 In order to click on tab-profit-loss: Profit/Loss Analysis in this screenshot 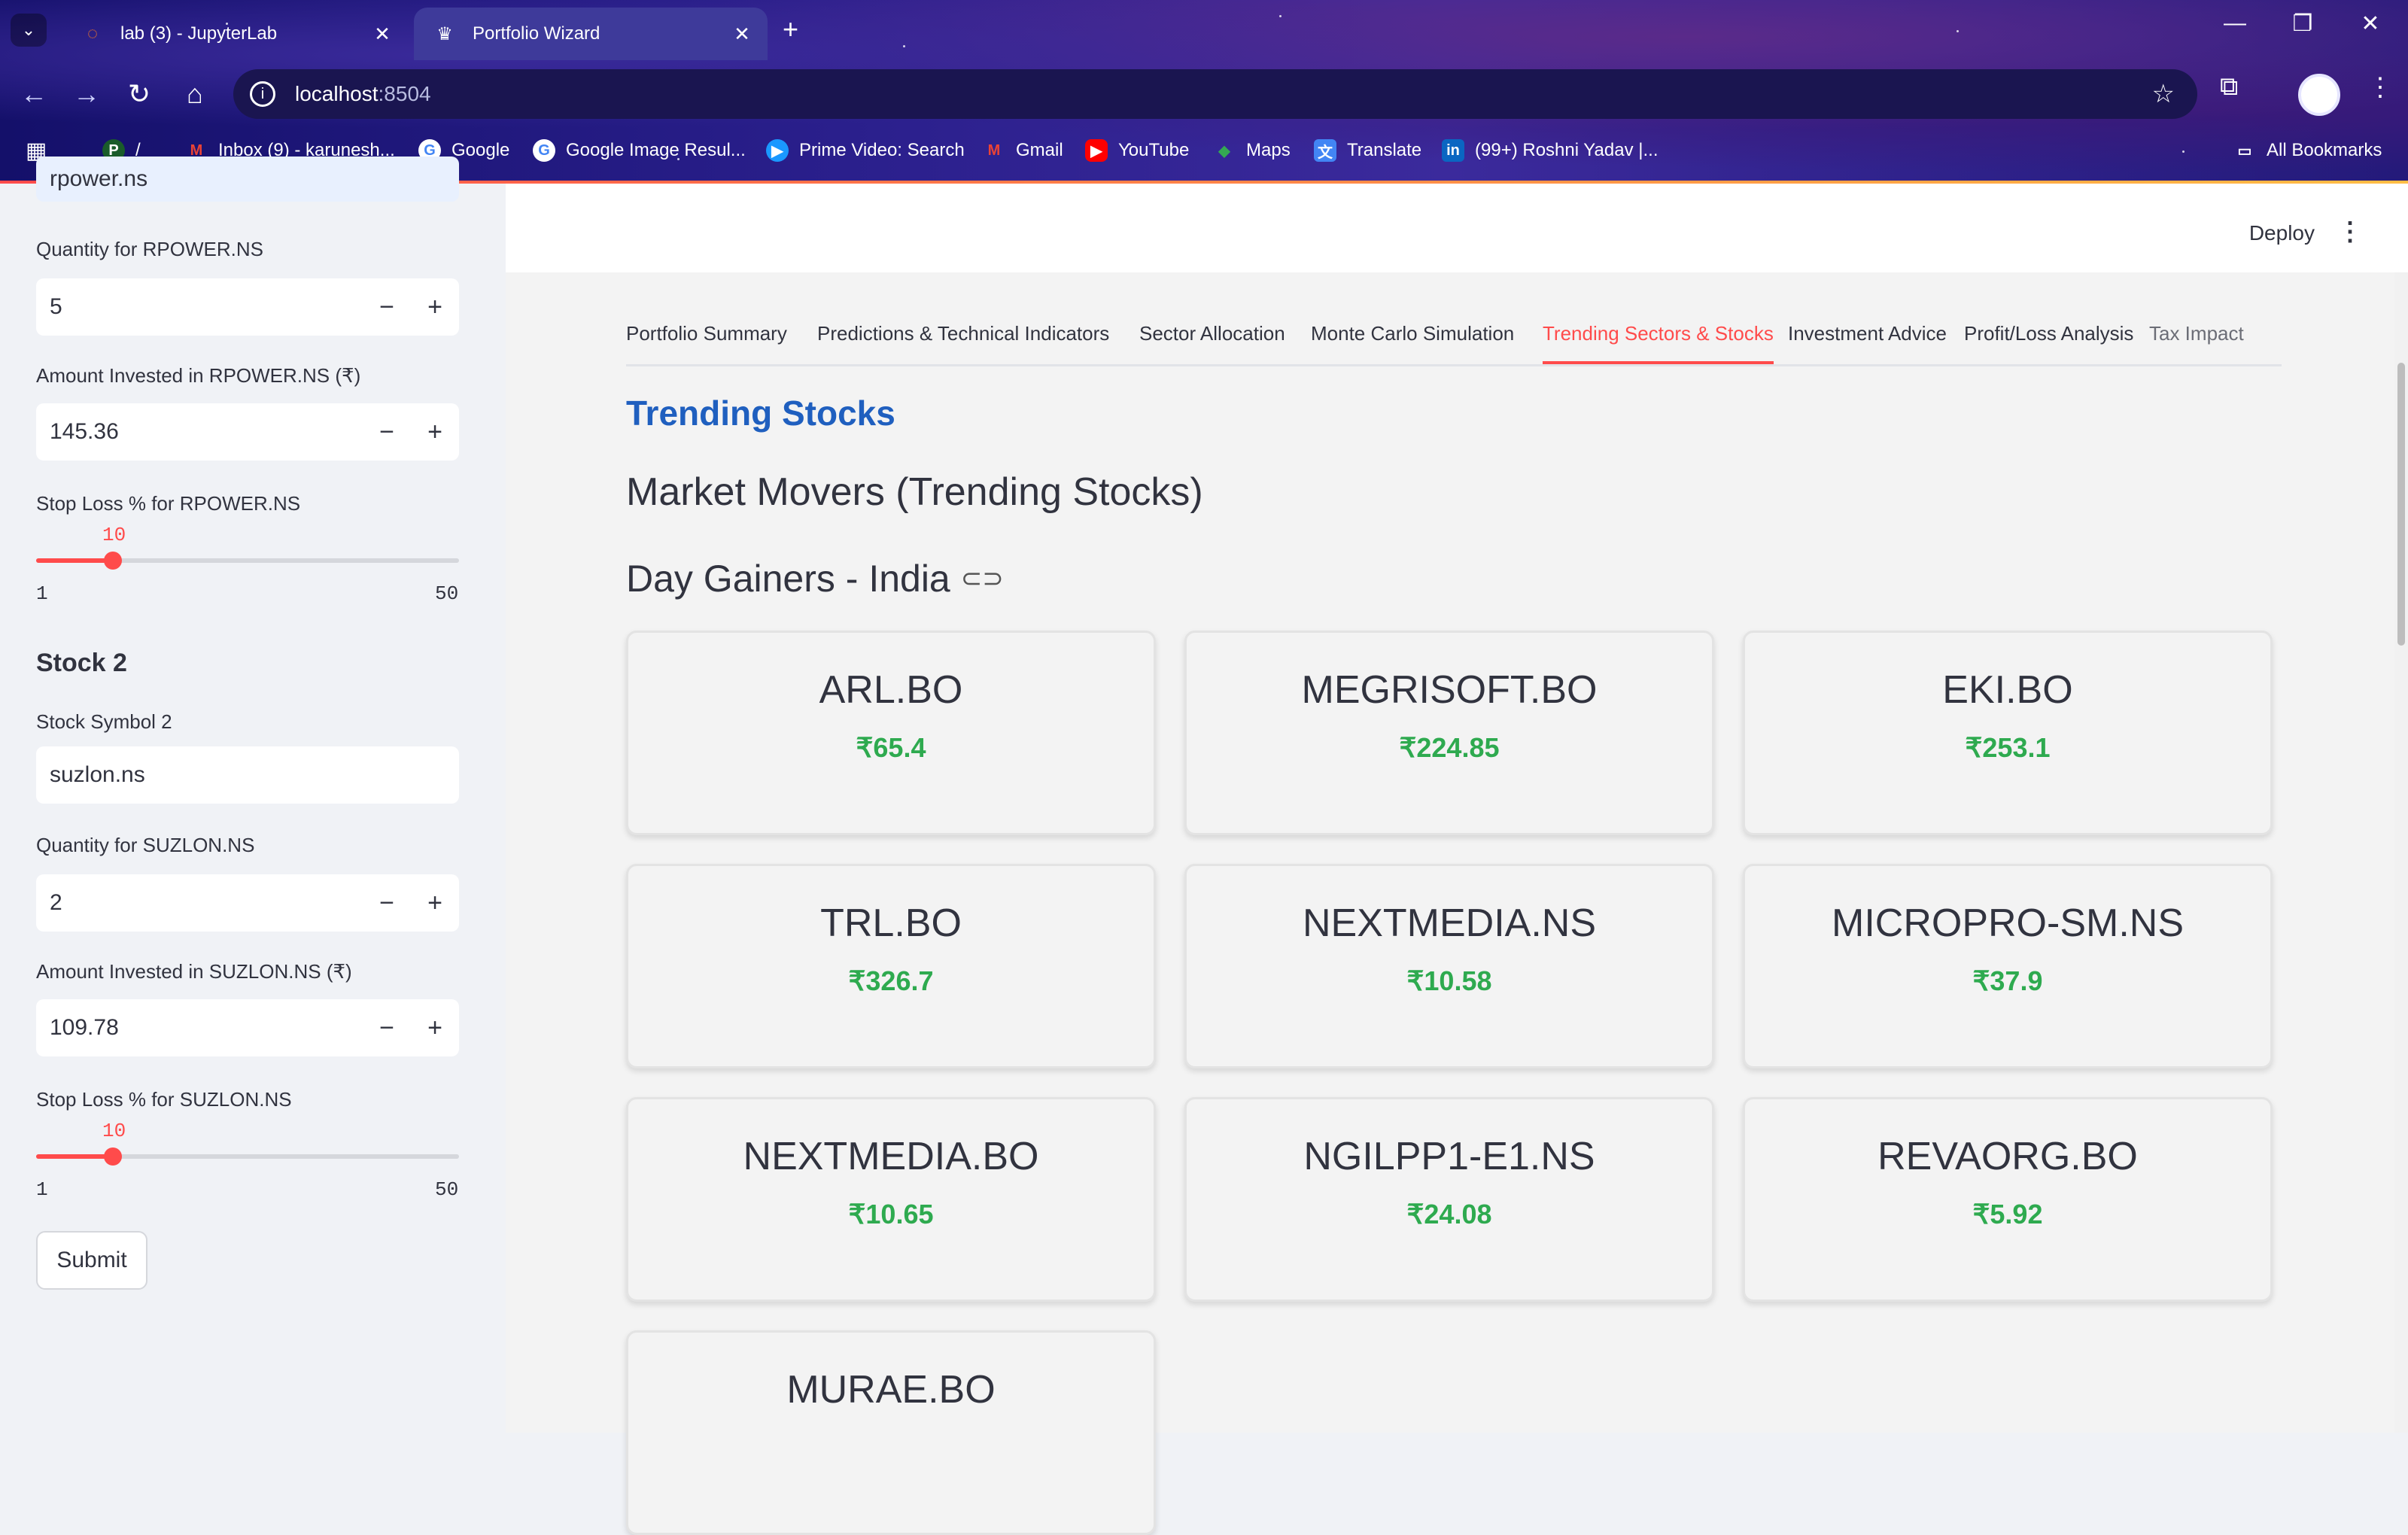, I will do `click(2048, 343)`.